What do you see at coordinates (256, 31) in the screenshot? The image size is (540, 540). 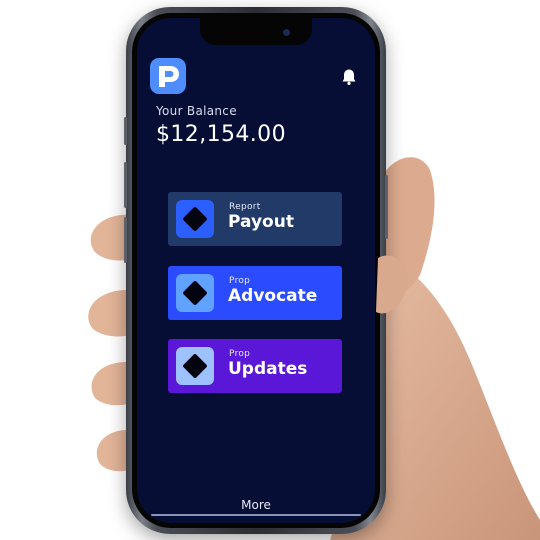 I see `phone-notch` at bounding box center [256, 31].